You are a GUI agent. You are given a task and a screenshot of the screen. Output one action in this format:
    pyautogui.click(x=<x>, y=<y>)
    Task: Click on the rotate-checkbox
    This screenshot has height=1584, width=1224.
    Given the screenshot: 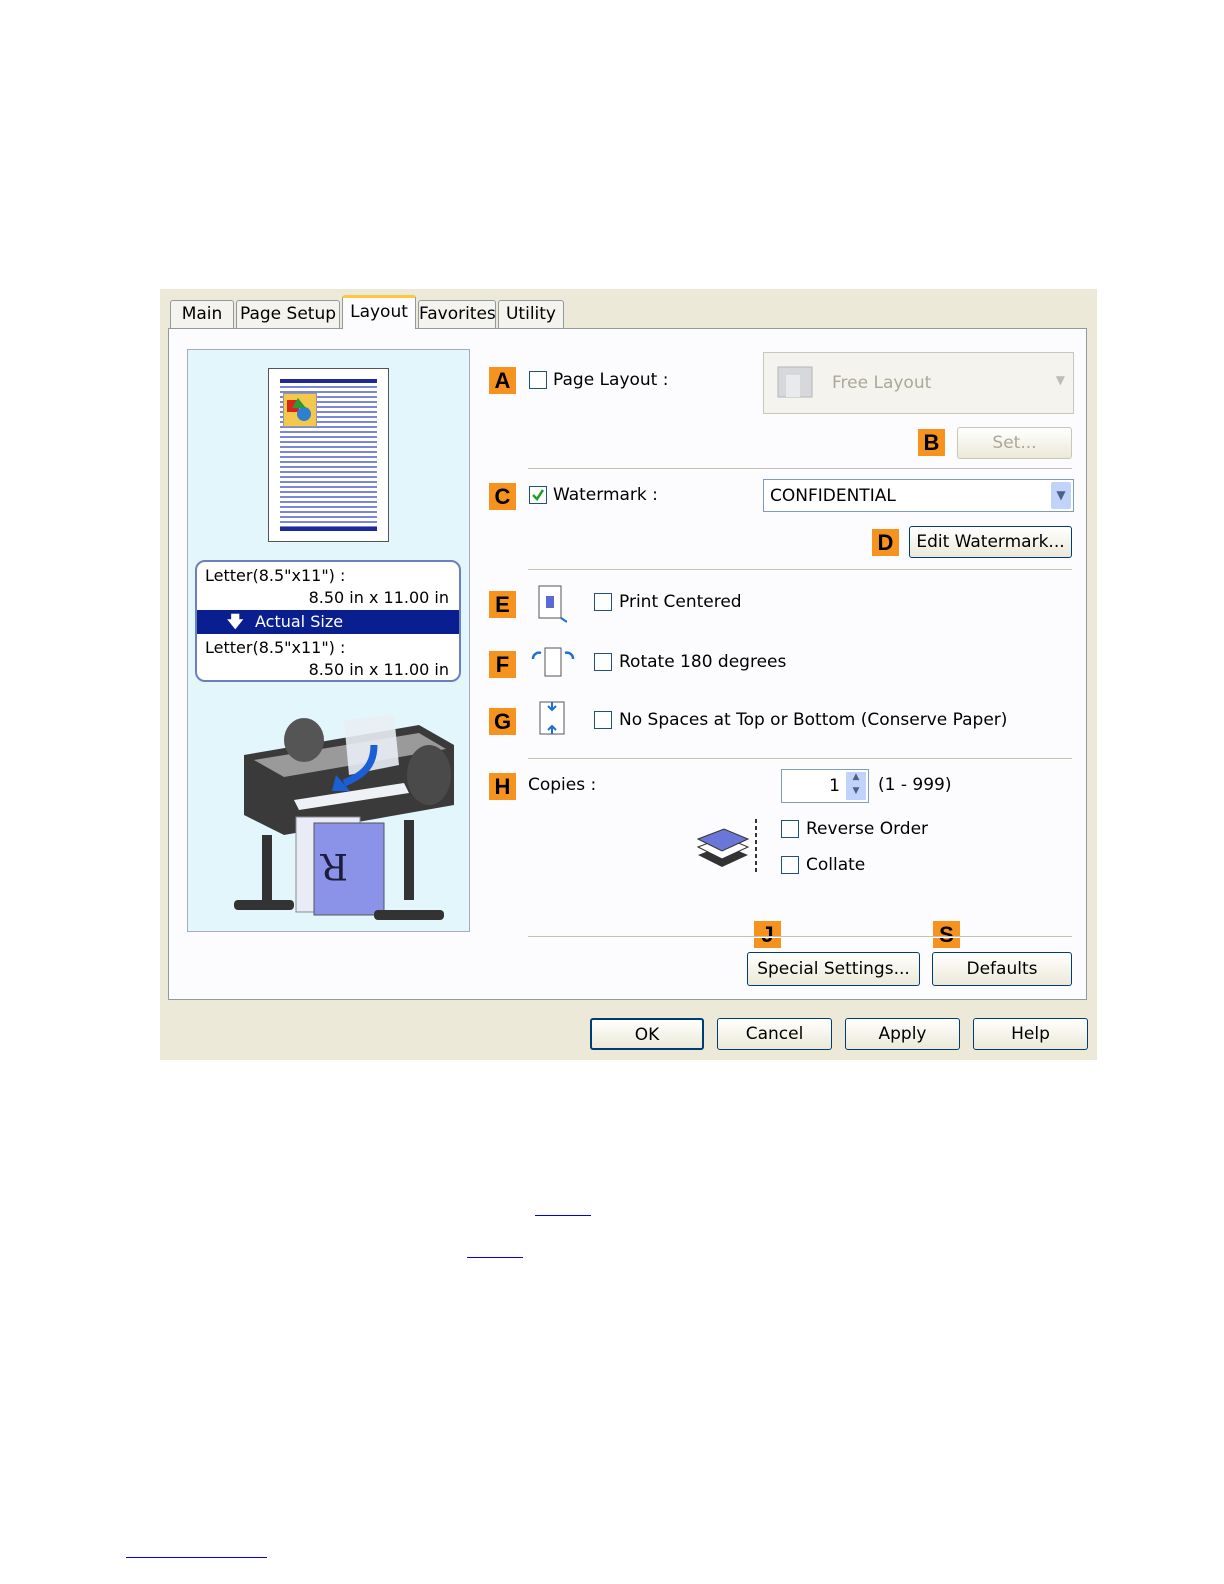 What is the action you would take?
    pyautogui.click(x=603, y=662)
    